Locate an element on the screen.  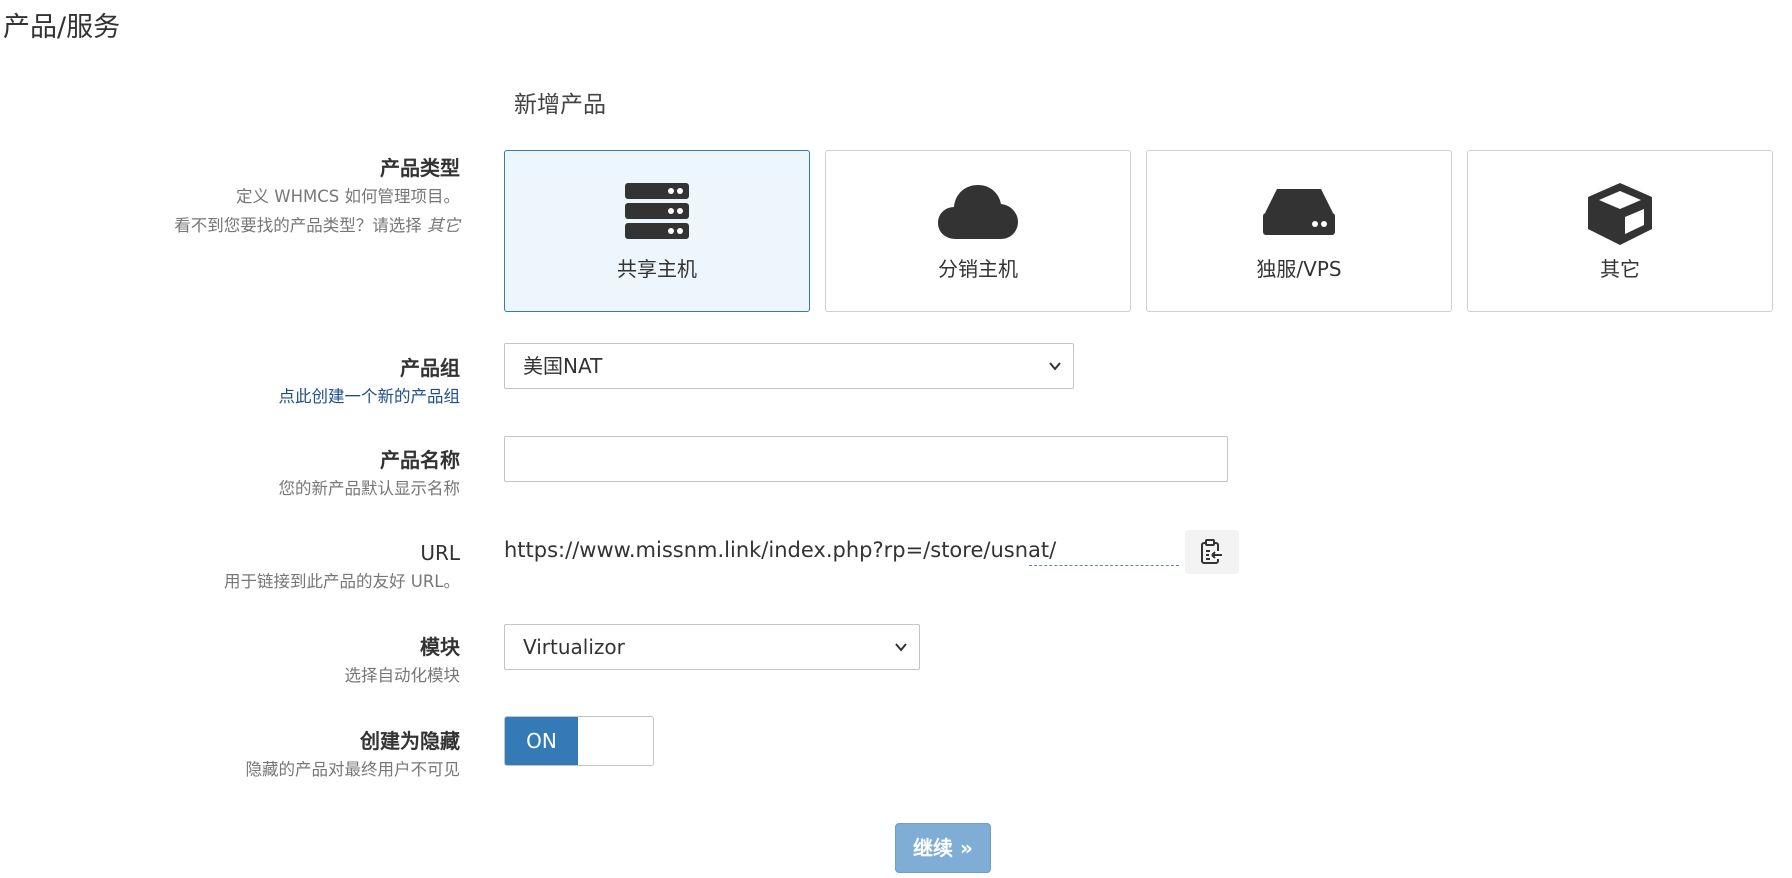
module-label: 模块 is located at coordinates (440, 647).